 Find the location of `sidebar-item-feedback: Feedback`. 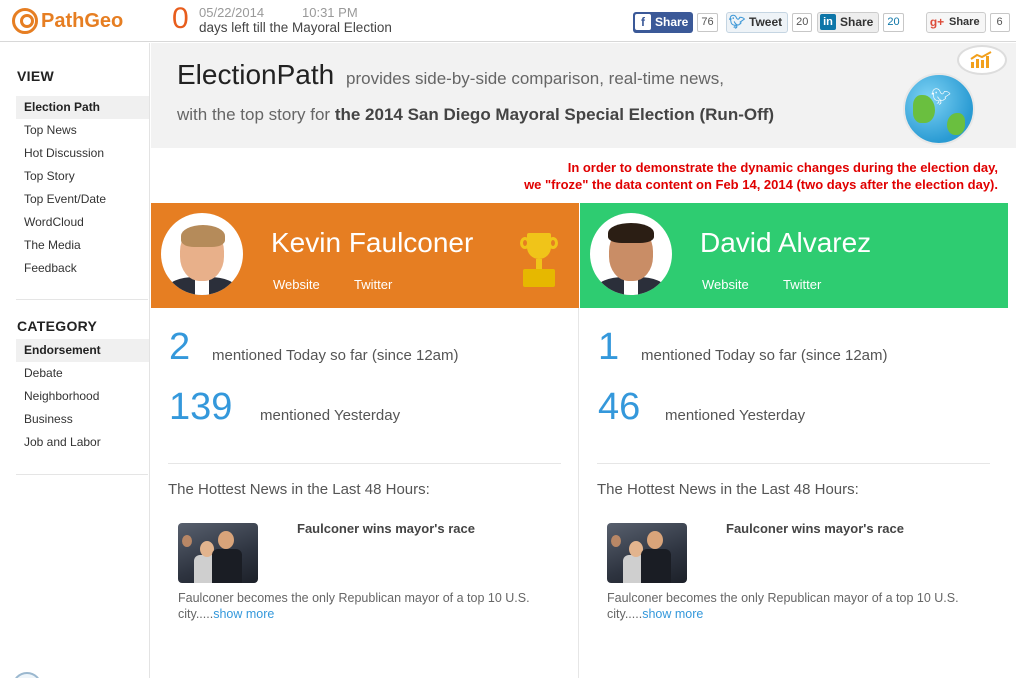

sidebar-item-feedback: Feedback is located at coordinates (82, 268).